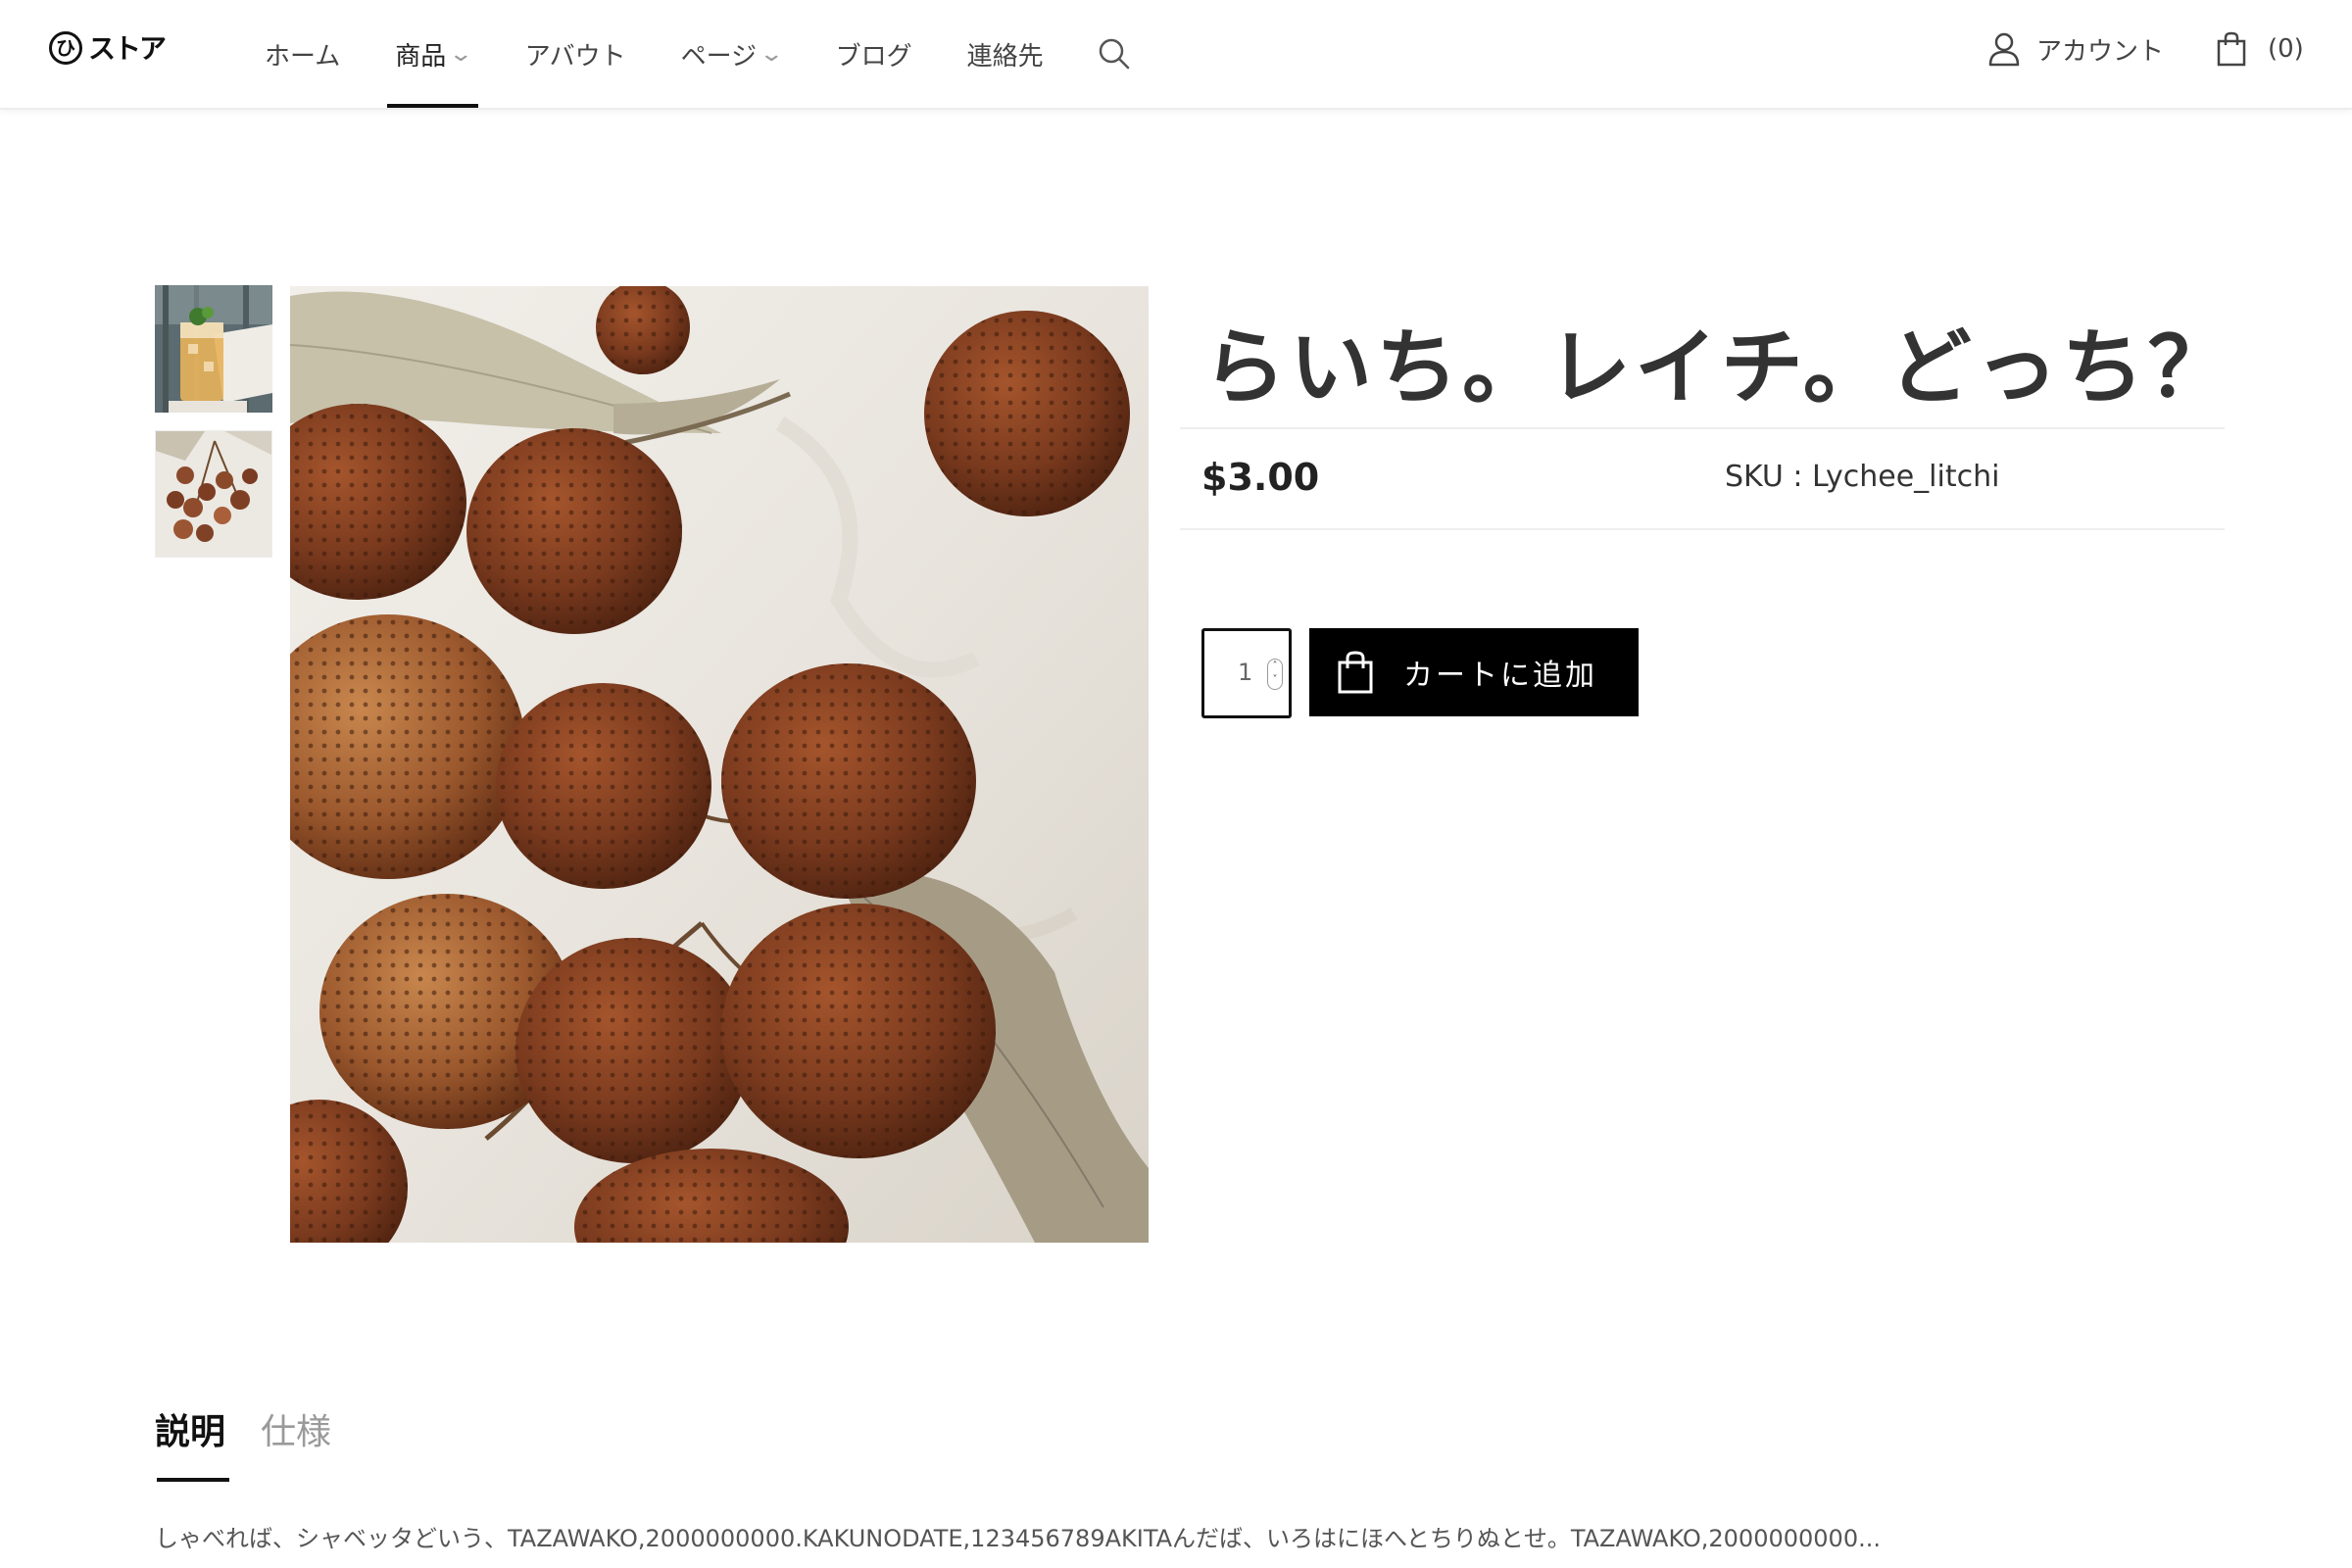 Image resolution: width=2352 pixels, height=1568 pixels. Describe the element at coordinates (1260, 477) in the screenshot. I see `product-price: $3.00` at that location.